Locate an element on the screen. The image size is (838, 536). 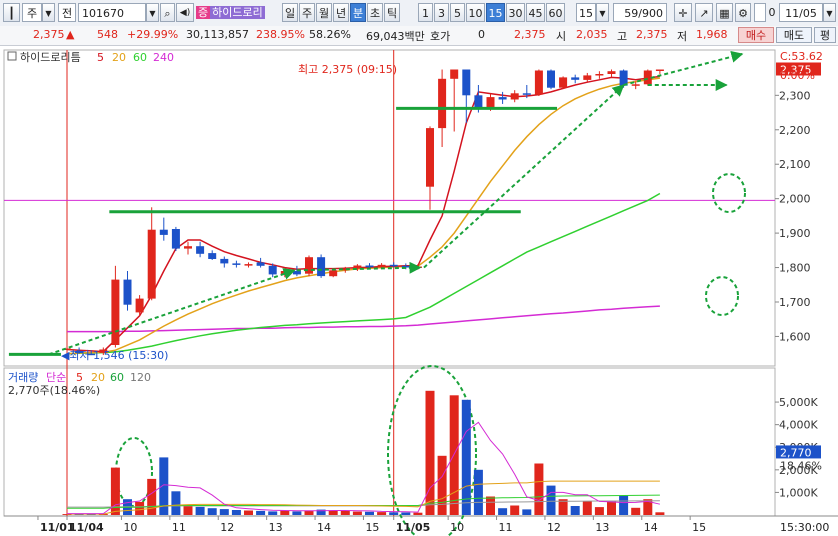
date-input: 11/05 is located at coordinates (801, 12).